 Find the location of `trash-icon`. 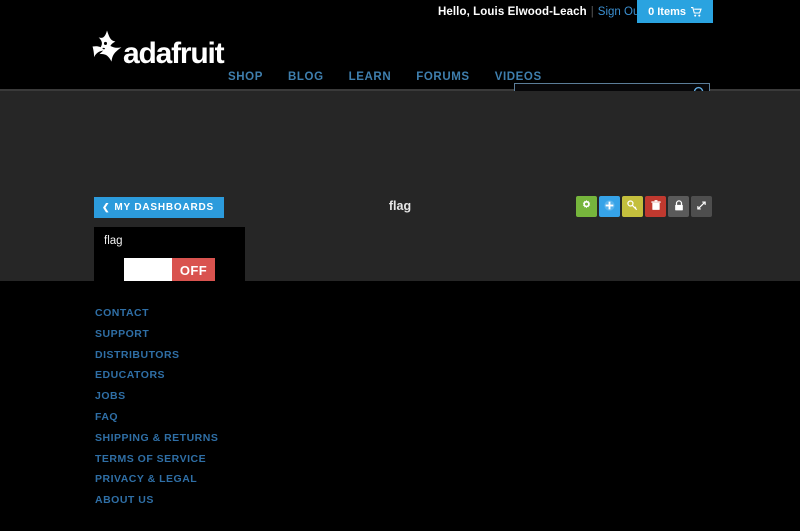

trash-icon is located at coordinates (655, 206).